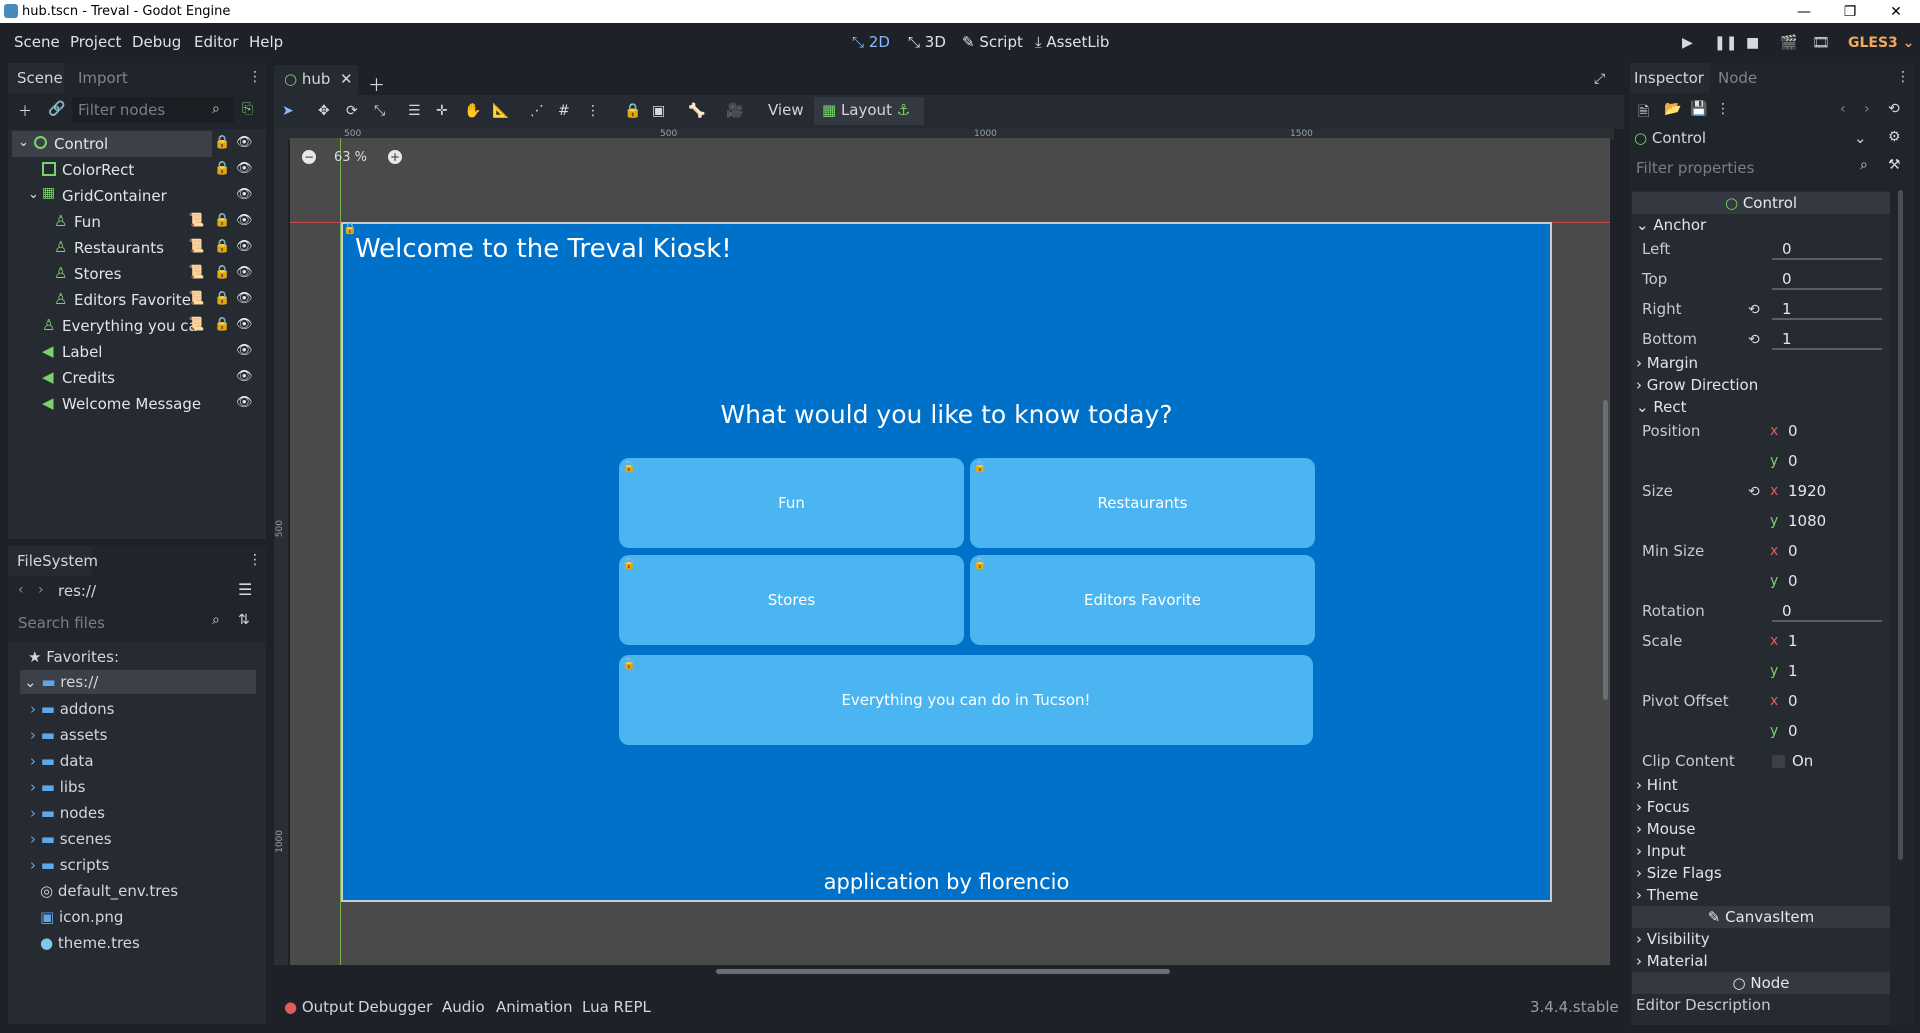  Describe the element at coordinates (1754, 139) in the screenshot. I see `object-selector: ○ Control ⌄` at that location.